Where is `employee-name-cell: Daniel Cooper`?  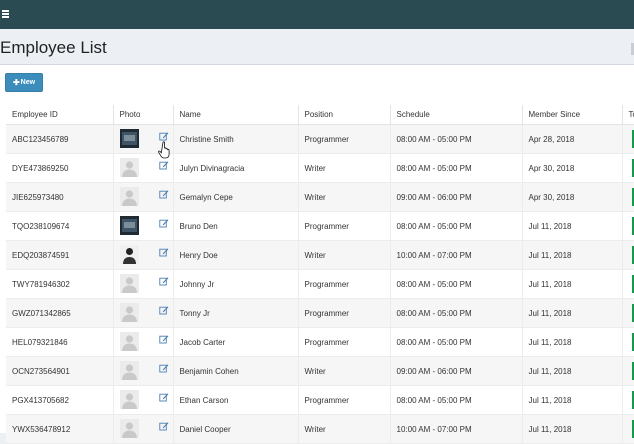
employee-name-cell: Daniel Cooper is located at coordinates (235, 429).